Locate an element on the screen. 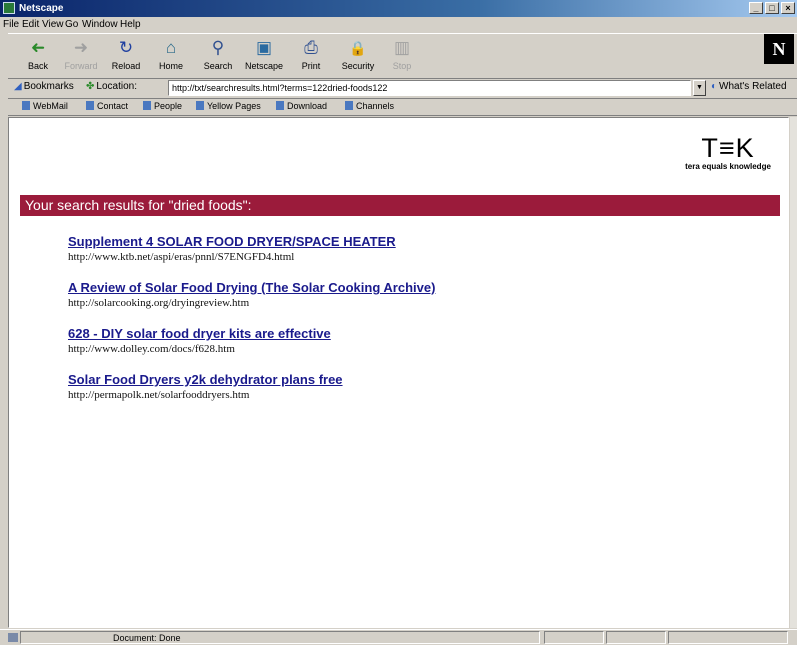  search-button: ⚲ Search is located at coordinates (218, 56).